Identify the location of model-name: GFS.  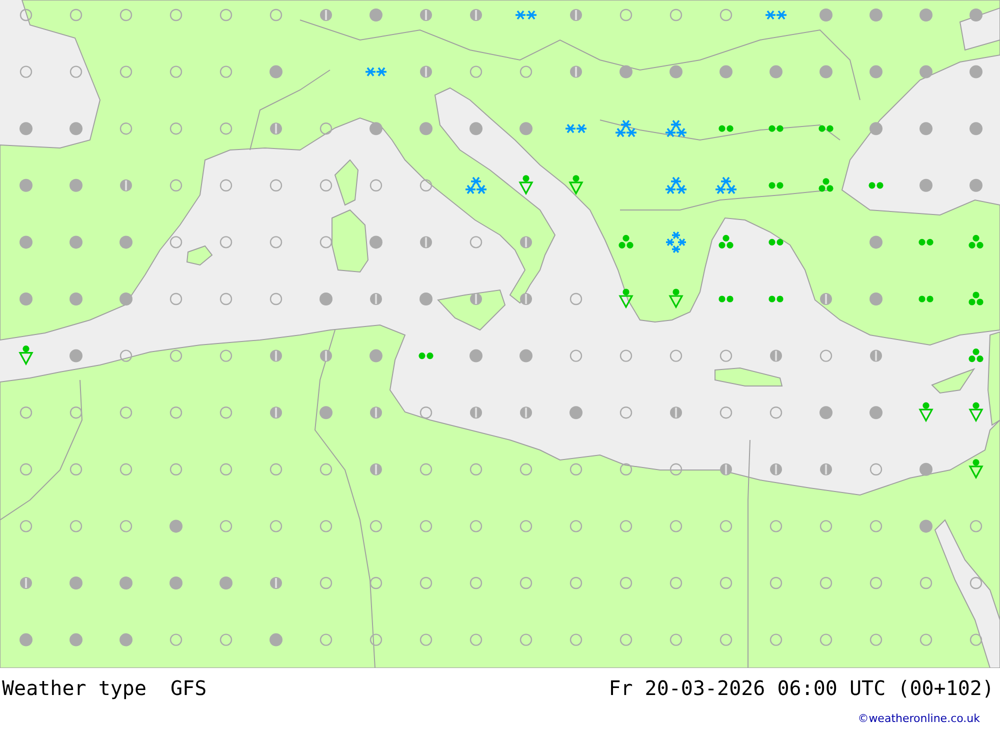
(188, 688).